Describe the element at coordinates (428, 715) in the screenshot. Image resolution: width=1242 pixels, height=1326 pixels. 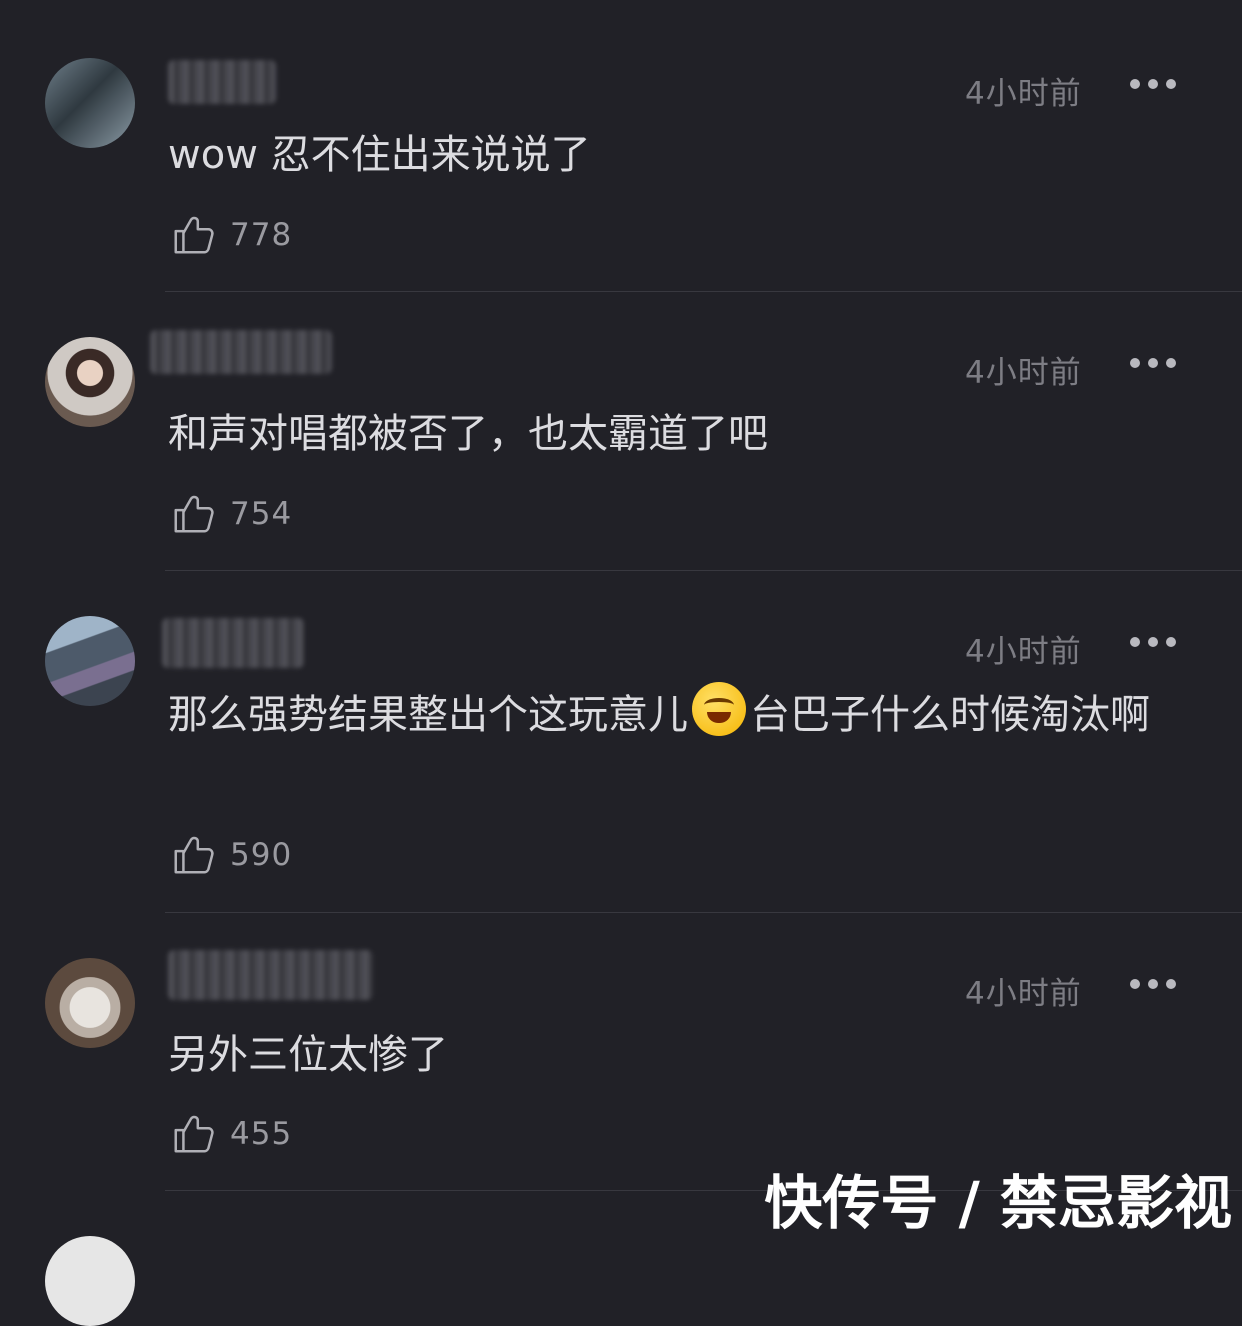
I see `comment-text-part: 那么强势结果整出个这玩意儿` at that location.